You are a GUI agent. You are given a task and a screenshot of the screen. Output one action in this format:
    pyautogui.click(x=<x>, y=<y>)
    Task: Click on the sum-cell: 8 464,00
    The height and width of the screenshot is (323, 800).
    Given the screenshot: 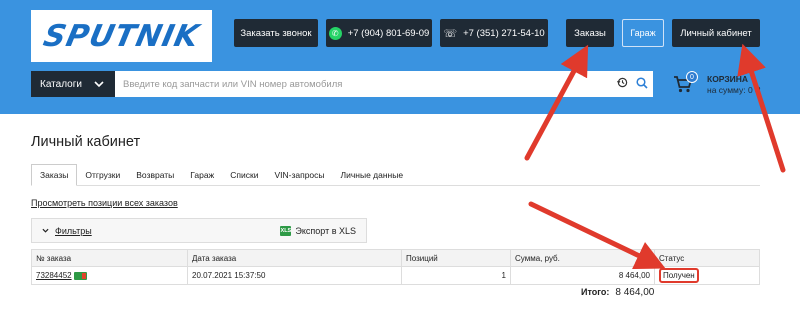 What is the action you would take?
    pyautogui.click(x=582, y=275)
    